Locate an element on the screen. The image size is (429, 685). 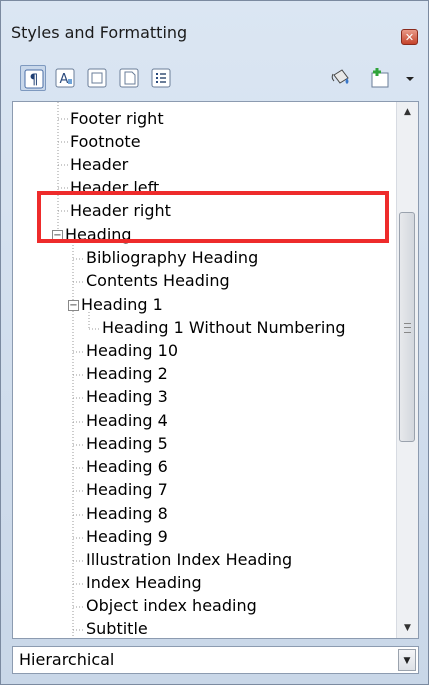
tree-item: Heading 10 is located at coordinates (132, 351).